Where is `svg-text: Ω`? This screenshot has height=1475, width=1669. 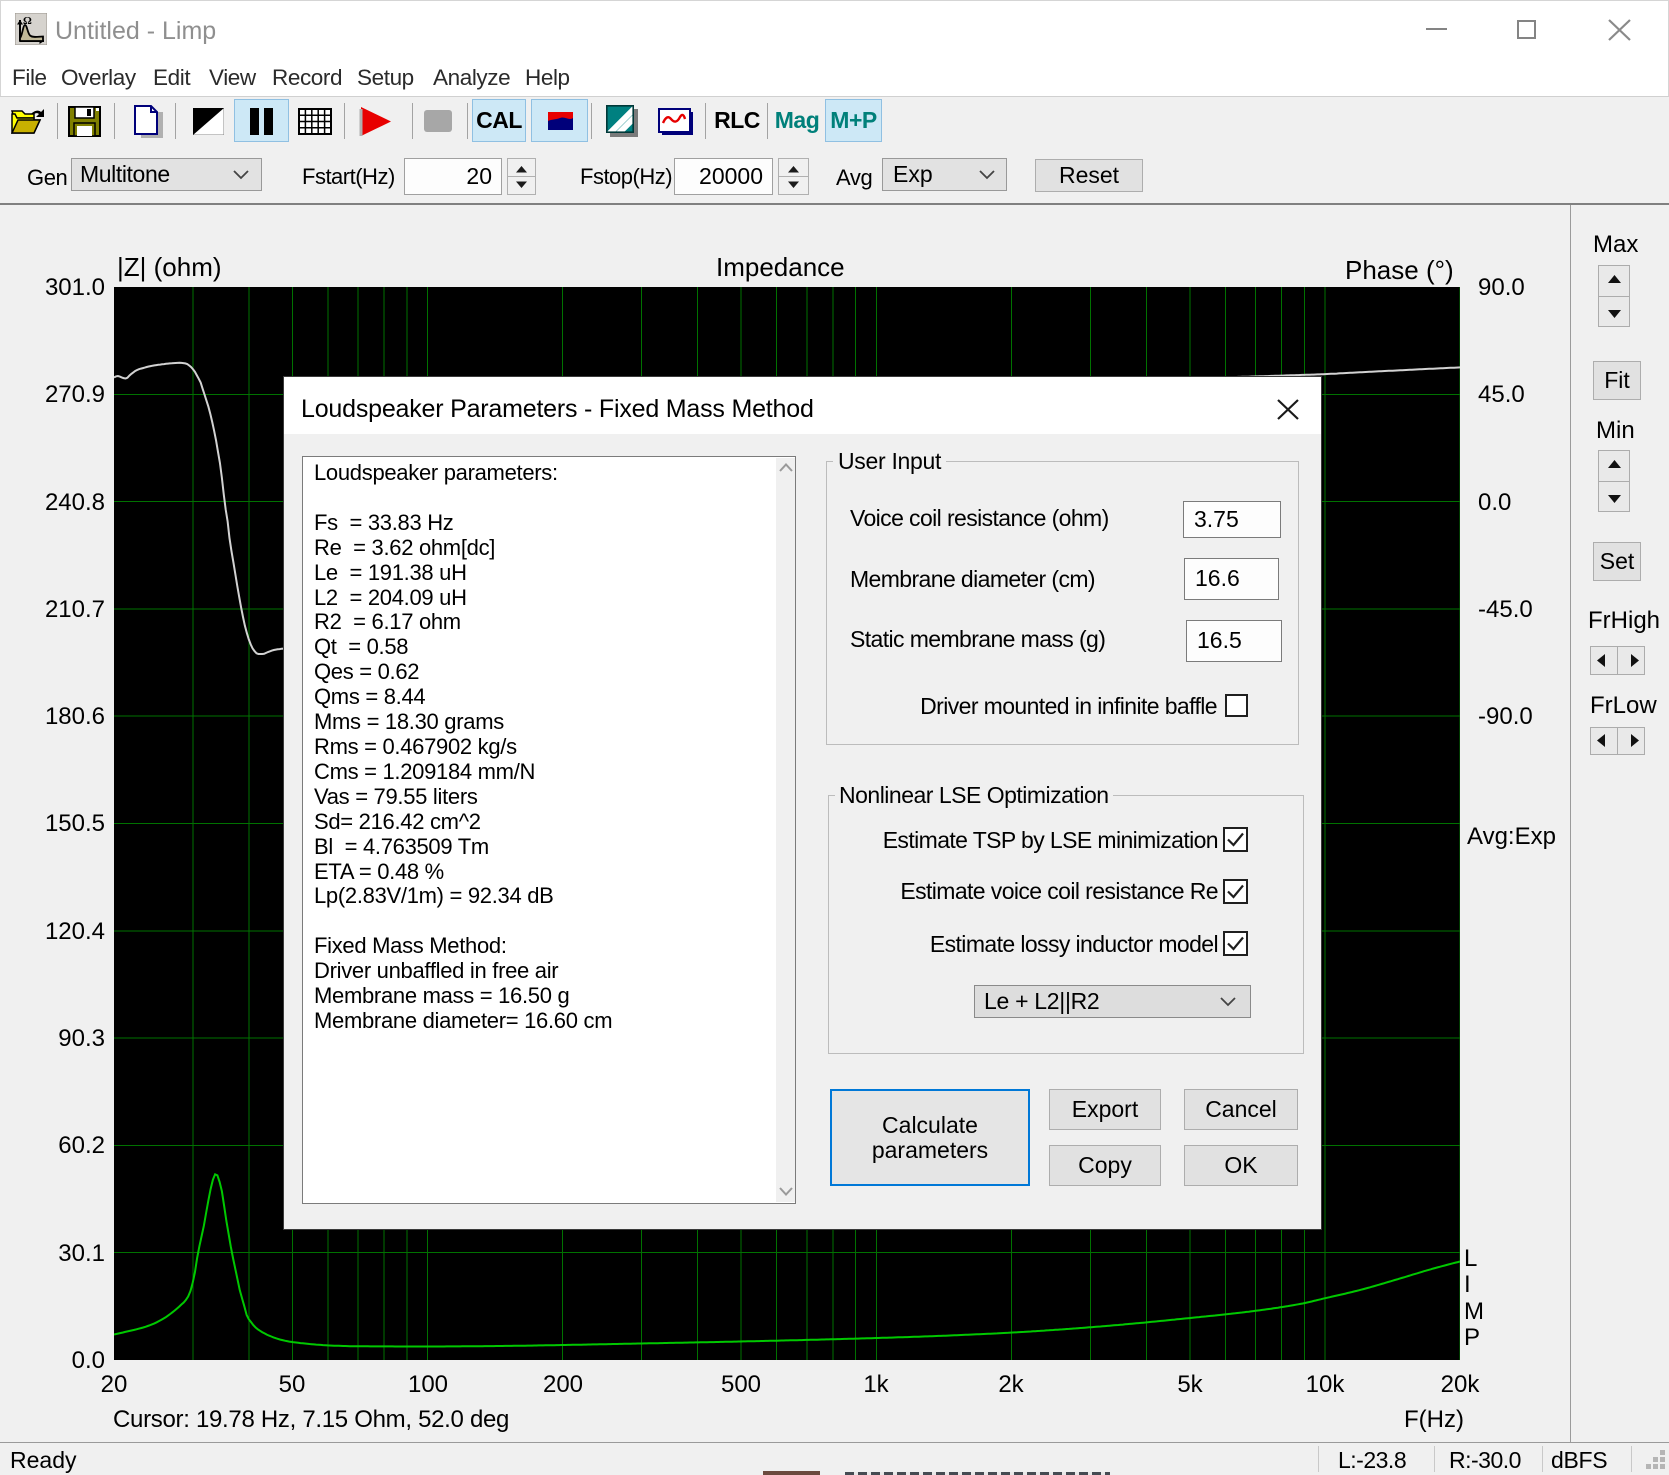 svg-text: Ω is located at coordinates (27, 21).